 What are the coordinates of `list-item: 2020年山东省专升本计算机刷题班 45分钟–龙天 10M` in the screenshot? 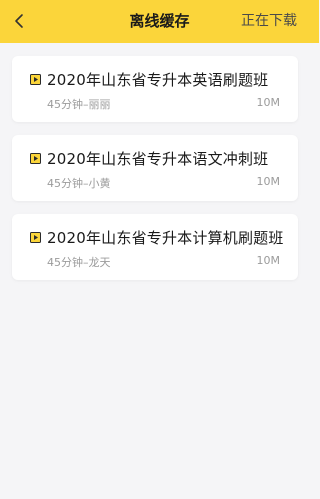 It's located at (155, 247).